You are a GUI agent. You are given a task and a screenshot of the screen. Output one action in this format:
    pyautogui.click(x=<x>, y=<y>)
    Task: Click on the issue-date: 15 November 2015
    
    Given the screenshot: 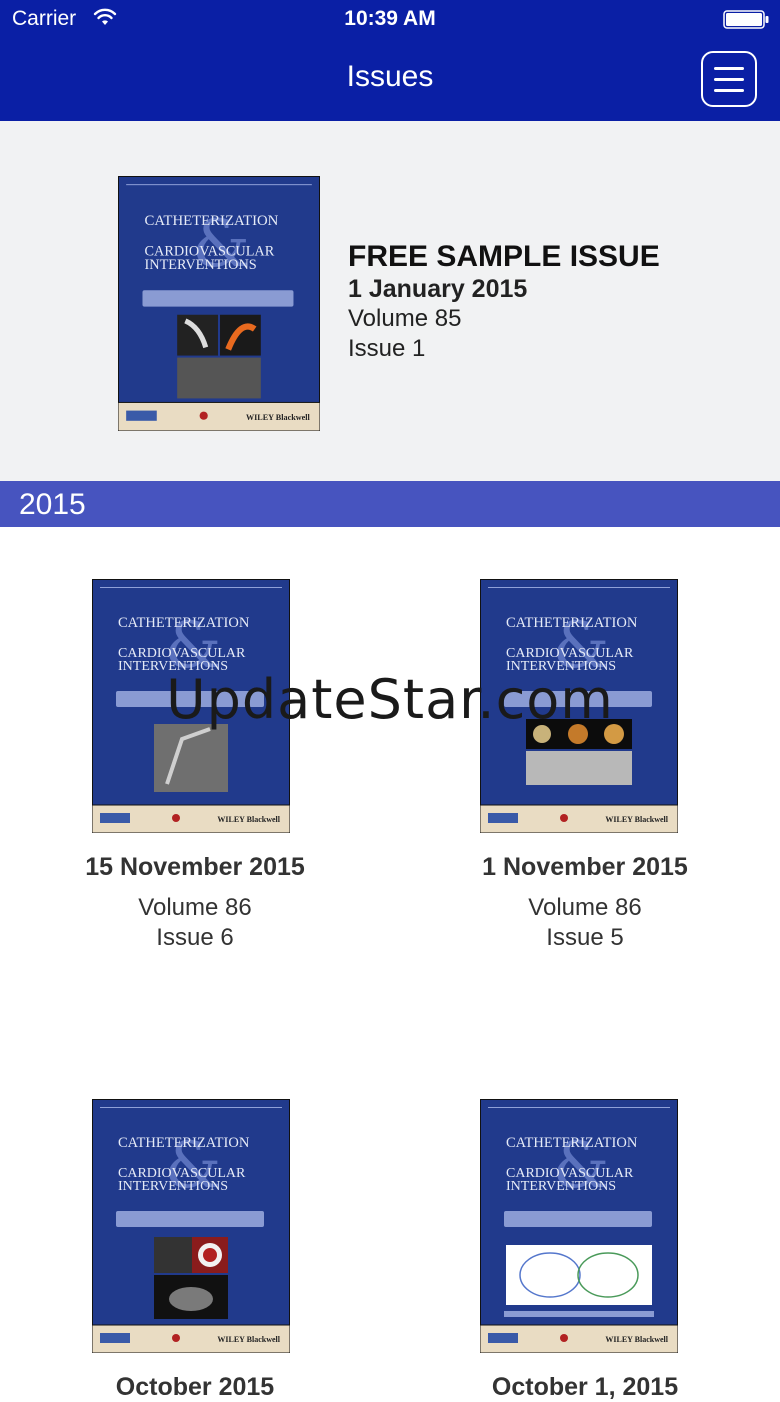 What is the action you would take?
    pyautogui.click(x=195, y=867)
    